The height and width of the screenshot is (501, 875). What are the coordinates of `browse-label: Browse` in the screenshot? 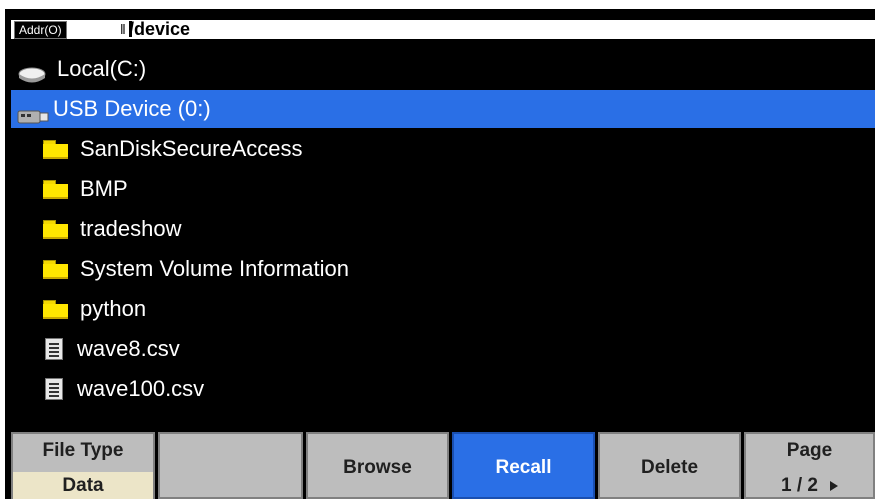 It's located at (377, 467).